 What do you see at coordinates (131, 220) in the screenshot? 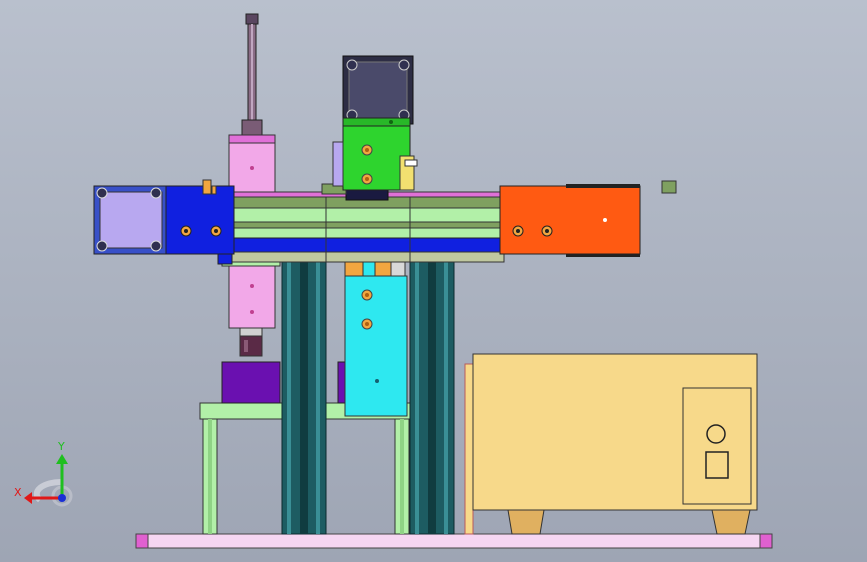
I see `left-stepper-motor` at bounding box center [131, 220].